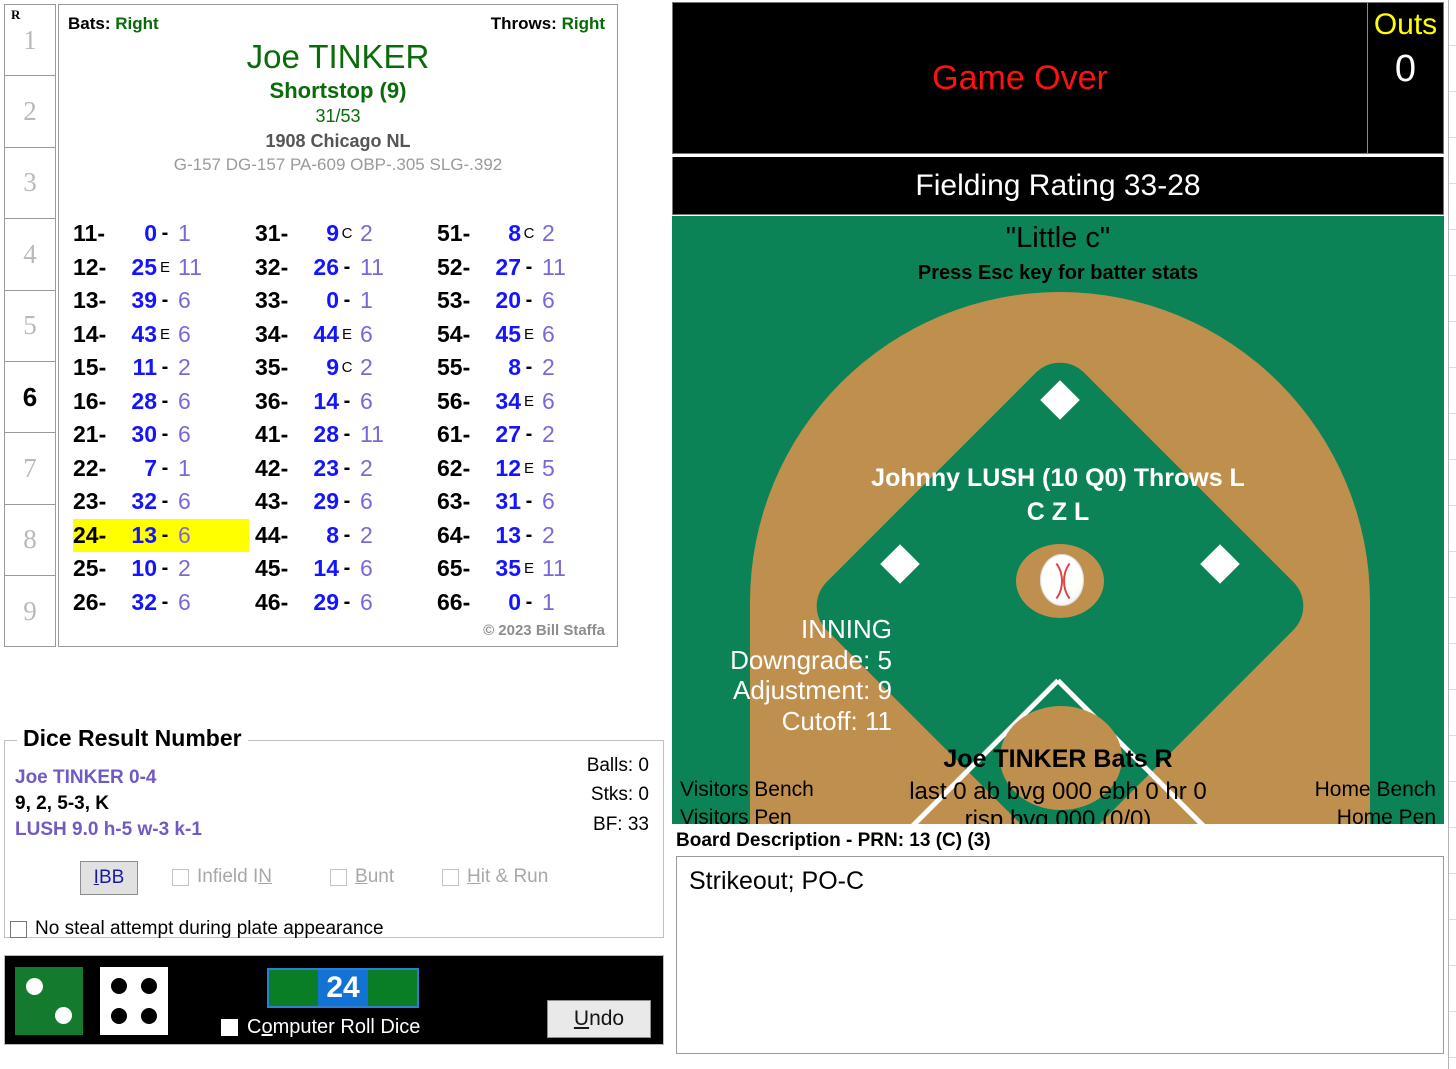  What do you see at coordinates (619, 795) in the screenshot?
I see `strikes-count: Stks: 0` at bounding box center [619, 795].